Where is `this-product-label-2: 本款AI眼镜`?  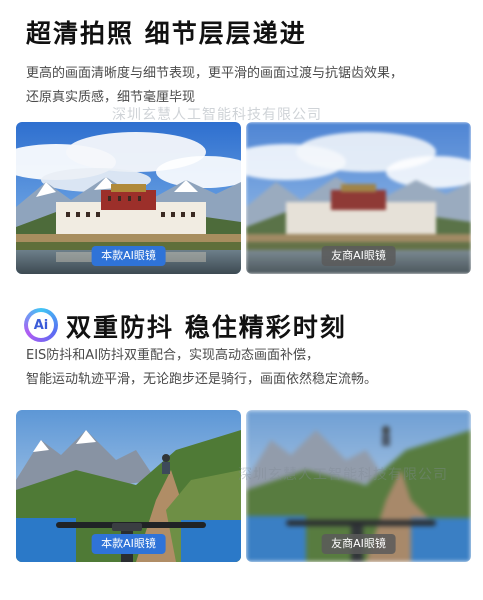
this-product-label-2: 本款AI眼镜 is located at coordinates (128, 544).